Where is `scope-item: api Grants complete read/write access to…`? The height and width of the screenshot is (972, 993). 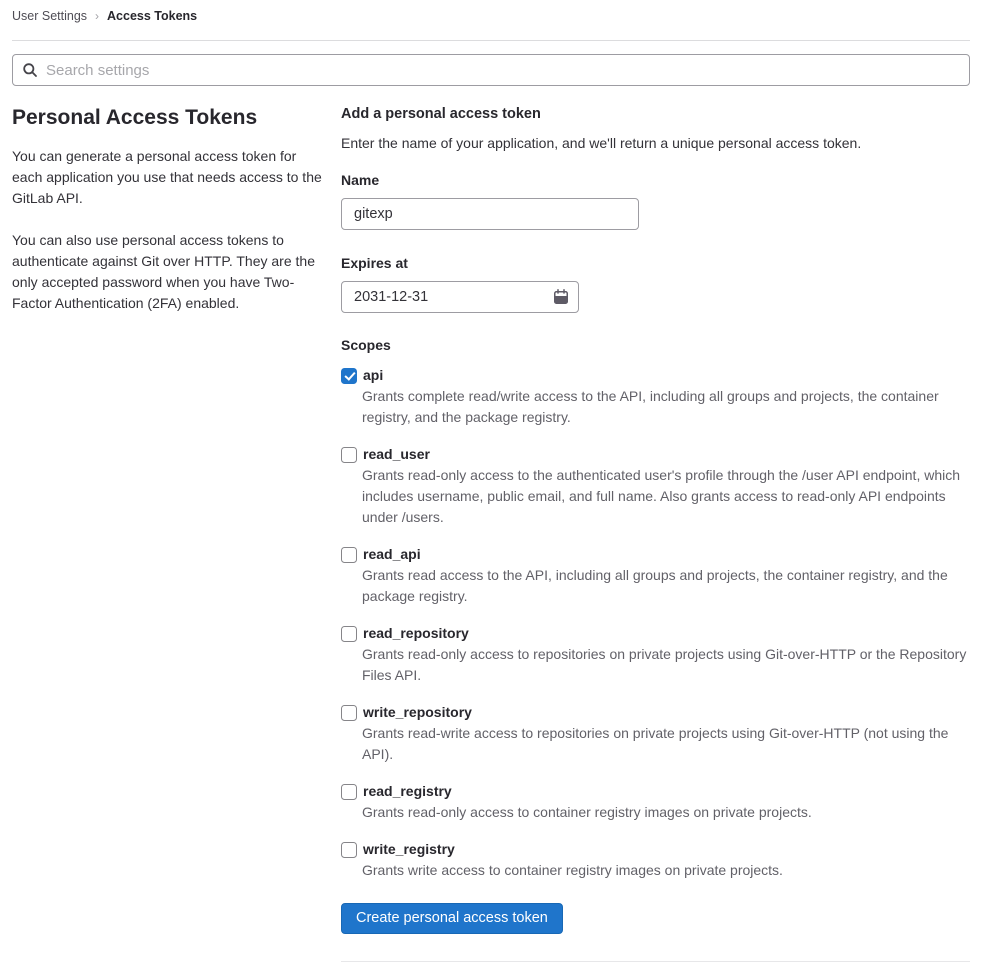
scope-item: api Grants complete read/write access to… is located at coordinates (655, 396).